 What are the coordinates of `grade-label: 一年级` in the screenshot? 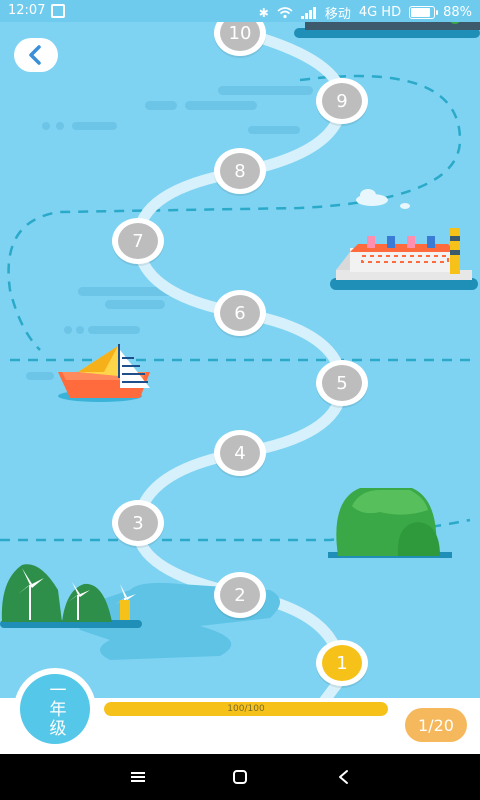 It's located at (55, 709).